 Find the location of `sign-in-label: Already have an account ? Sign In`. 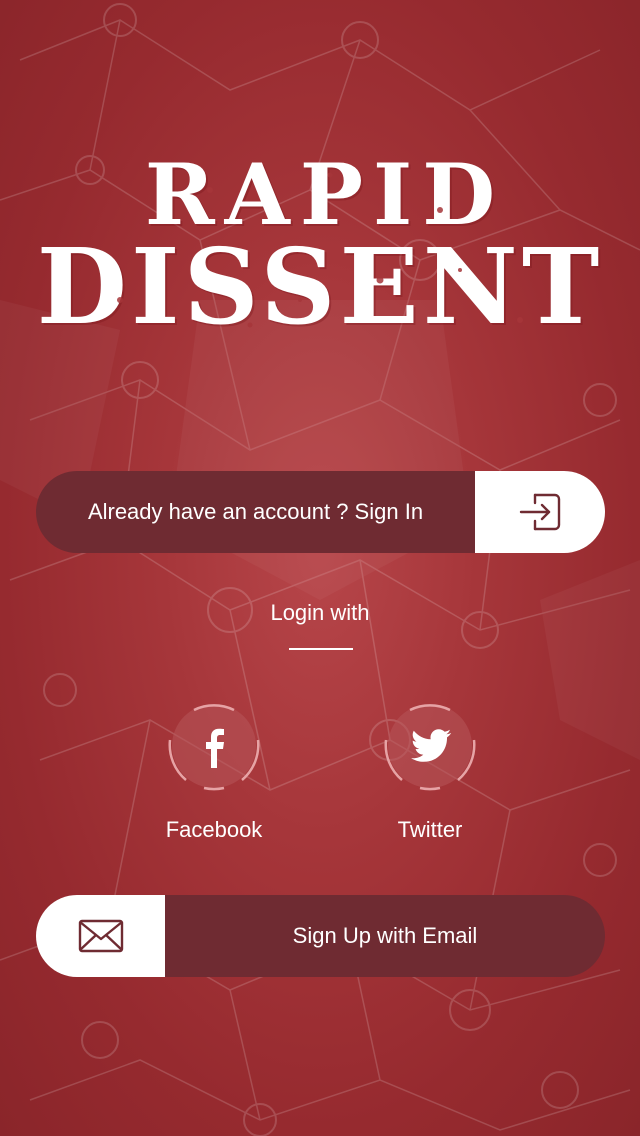

sign-in-label: Already have an account ? Sign In is located at coordinates (255, 512).